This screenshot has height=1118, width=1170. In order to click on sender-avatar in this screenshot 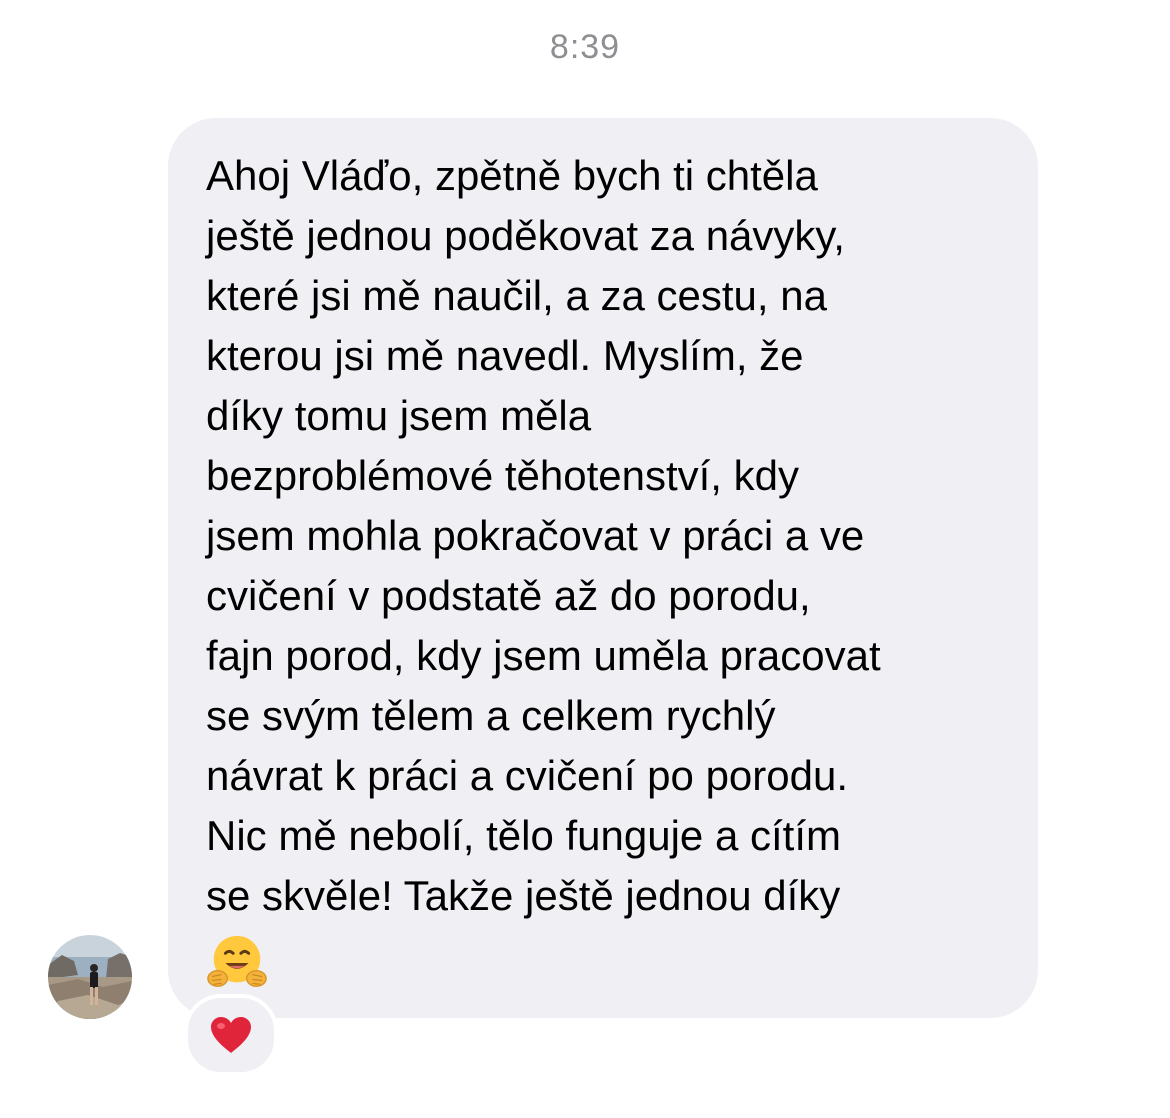, I will do `click(90, 977)`.